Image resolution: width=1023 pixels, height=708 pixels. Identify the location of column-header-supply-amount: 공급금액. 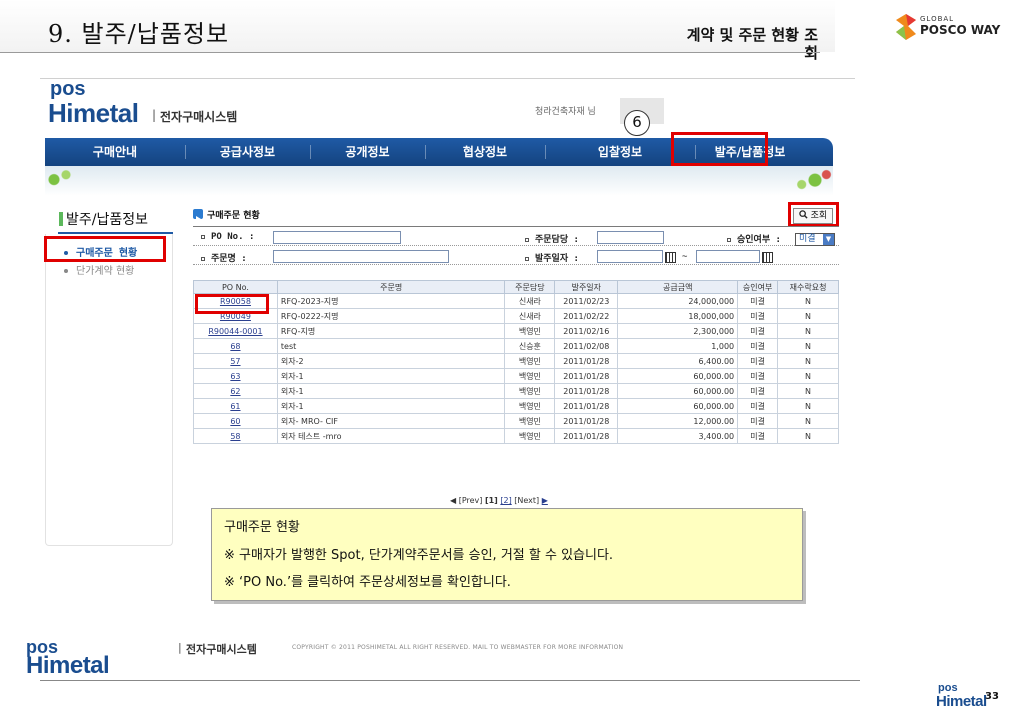
(678, 287).